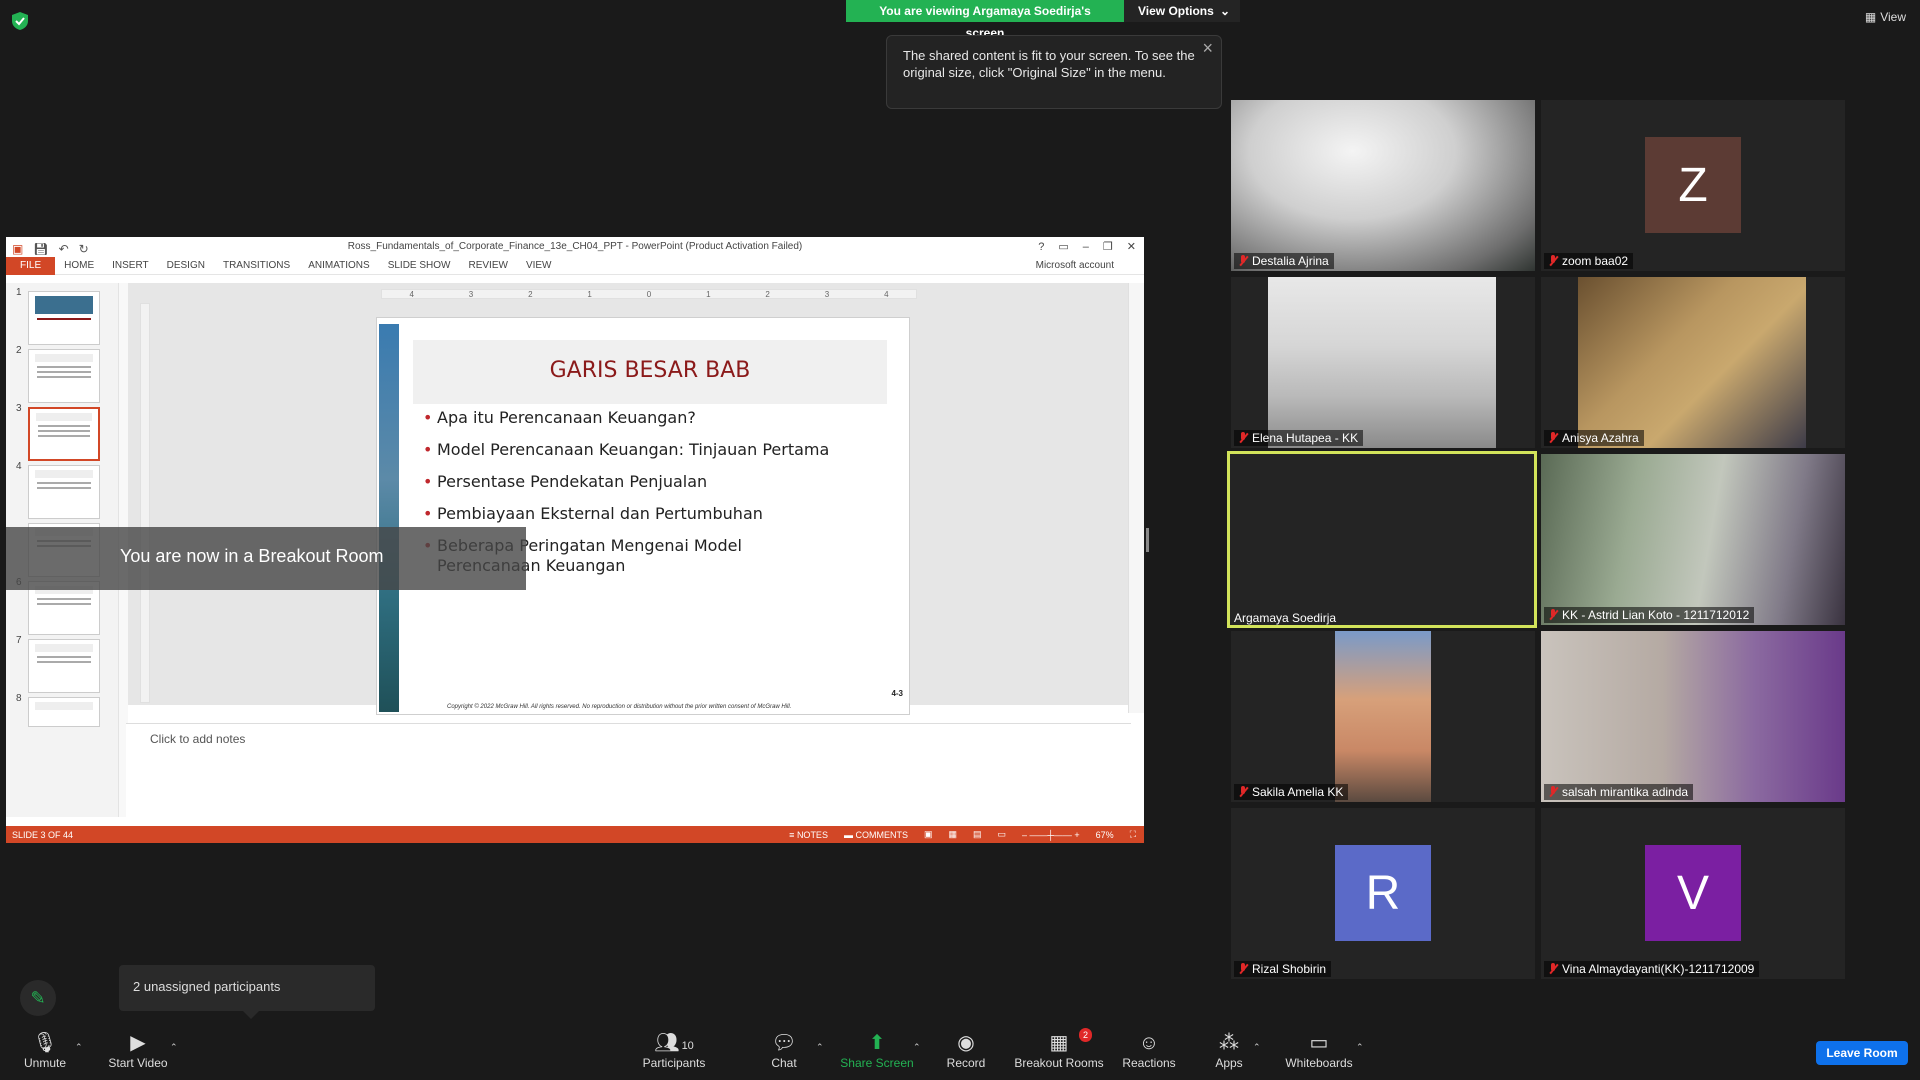 This screenshot has height=1080, width=1920. Describe the element at coordinates (1383, 185) in the screenshot. I see `participant-tile: Destalia Ajrina` at that location.